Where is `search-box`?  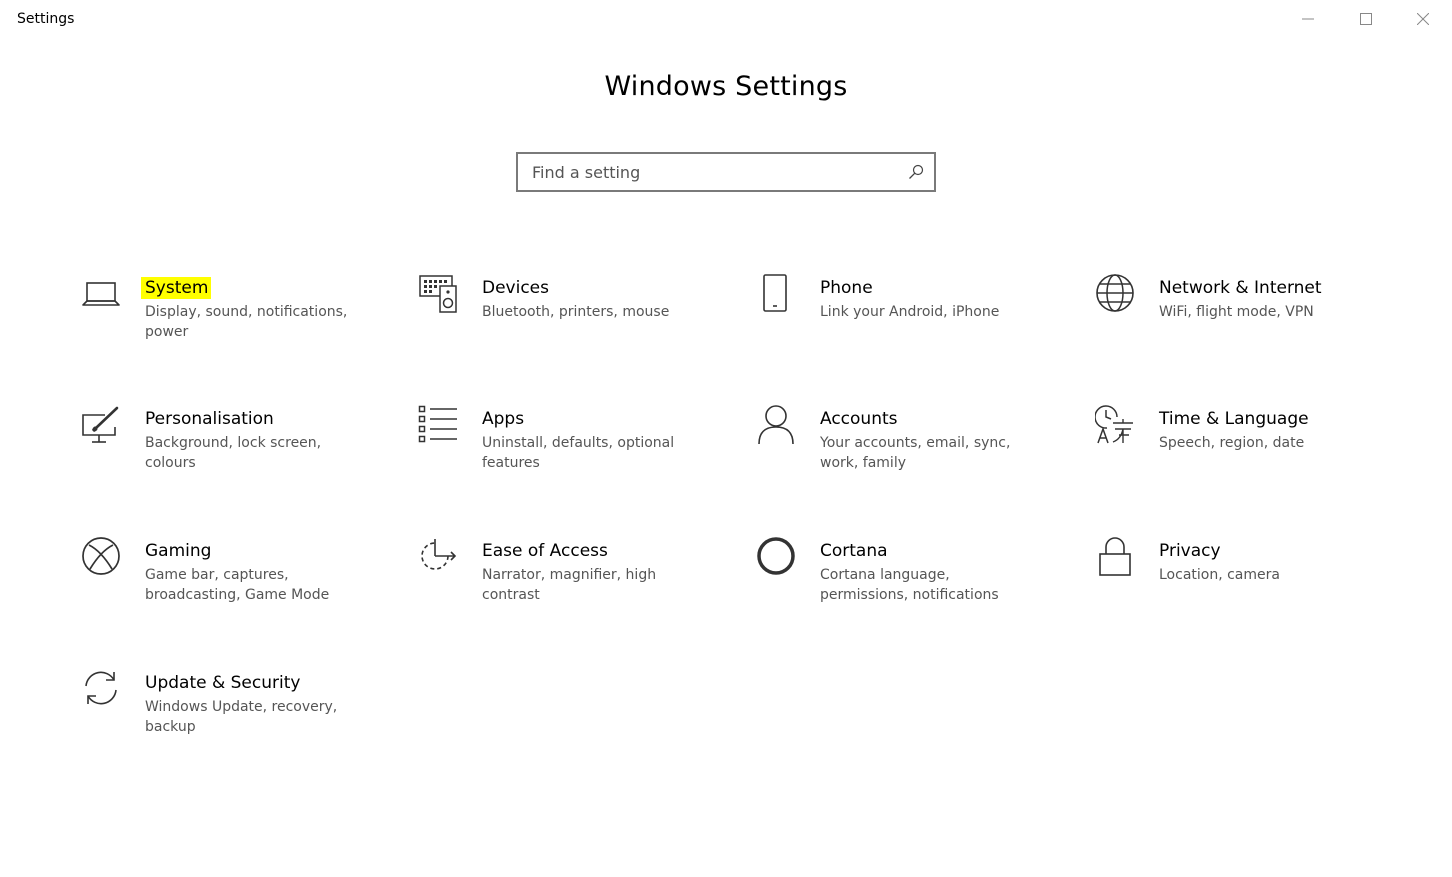
search-box is located at coordinates (726, 172).